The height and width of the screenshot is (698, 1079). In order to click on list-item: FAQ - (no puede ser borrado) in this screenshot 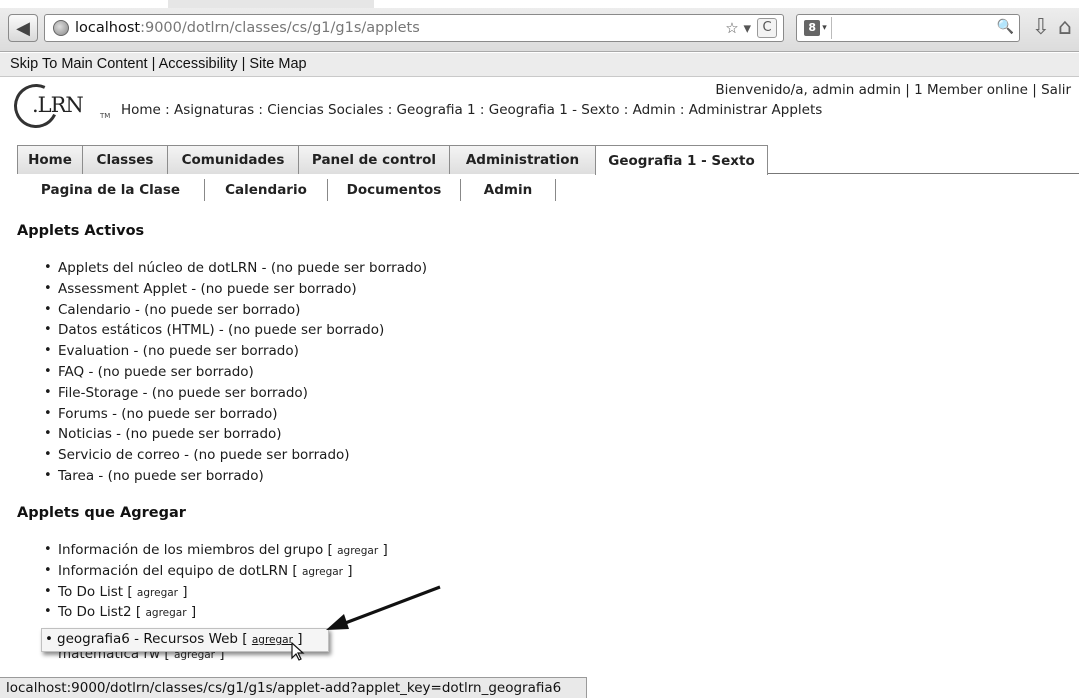, I will do `click(234, 372)`.